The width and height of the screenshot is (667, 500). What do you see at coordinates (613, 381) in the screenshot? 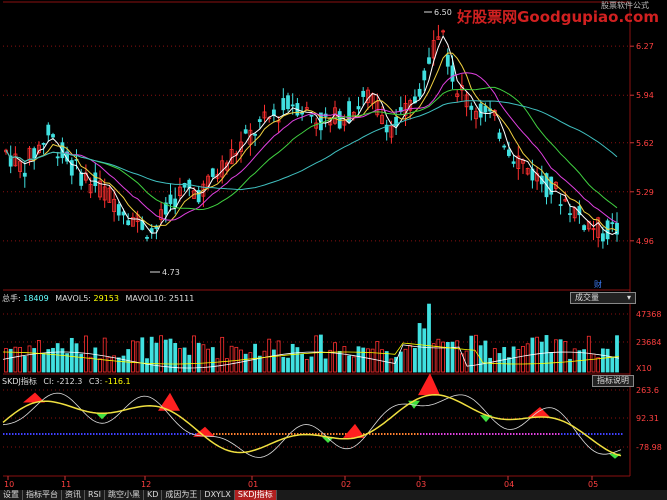
I see `indicator-help-button: 指标说明` at bounding box center [613, 381].